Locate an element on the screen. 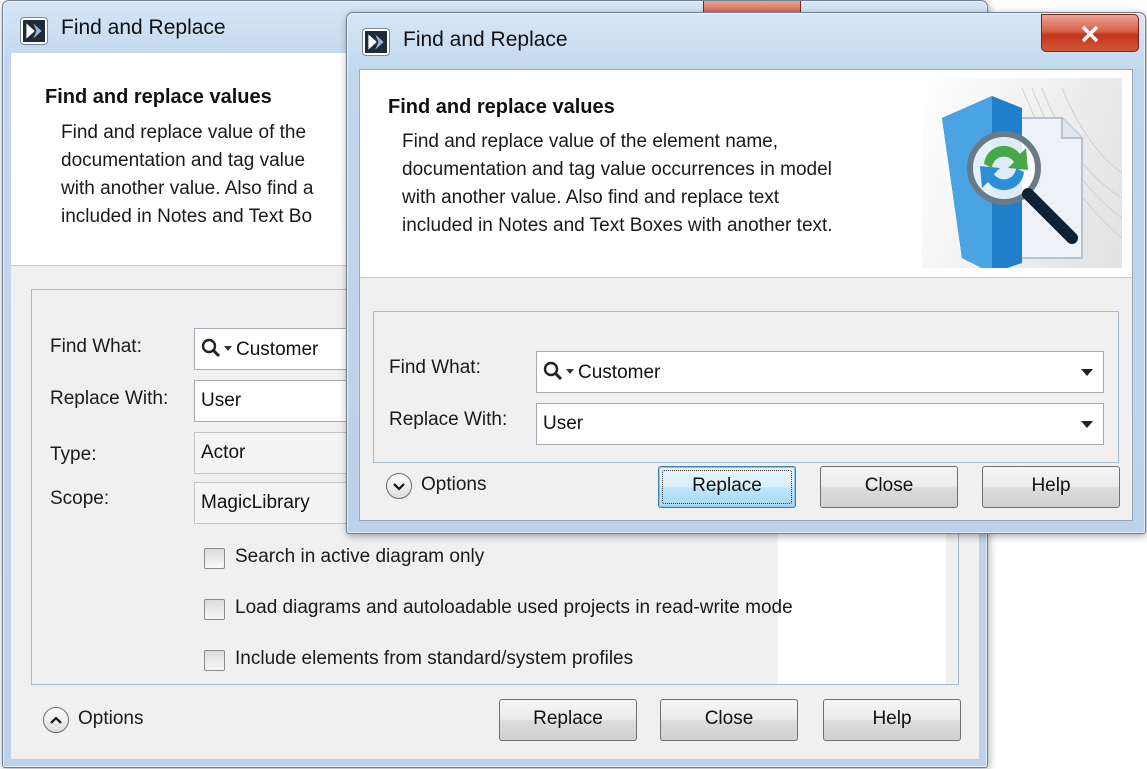  front-title-bar: Find and Replace is located at coordinates (746, 39).